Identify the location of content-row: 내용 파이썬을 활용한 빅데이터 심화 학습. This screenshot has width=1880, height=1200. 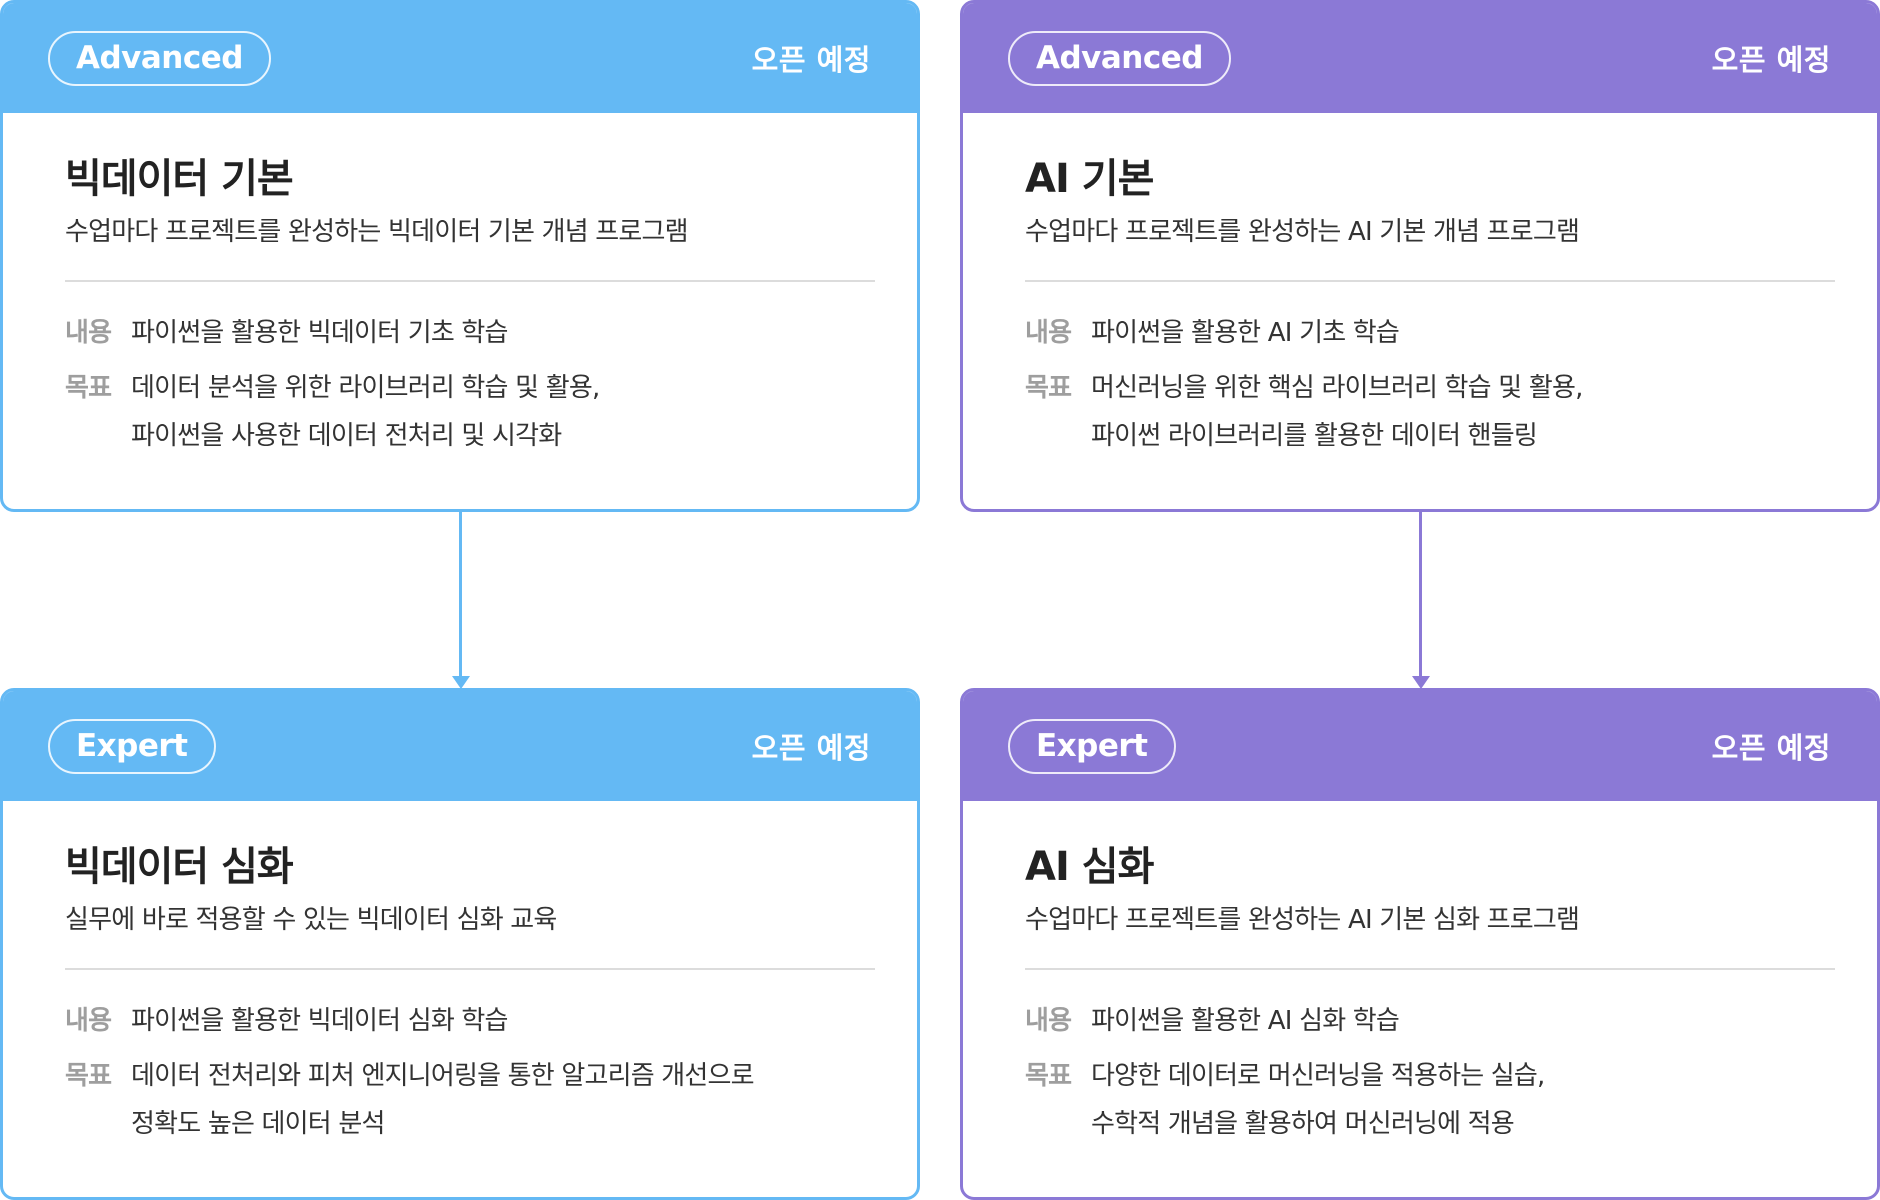
(469, 1021).